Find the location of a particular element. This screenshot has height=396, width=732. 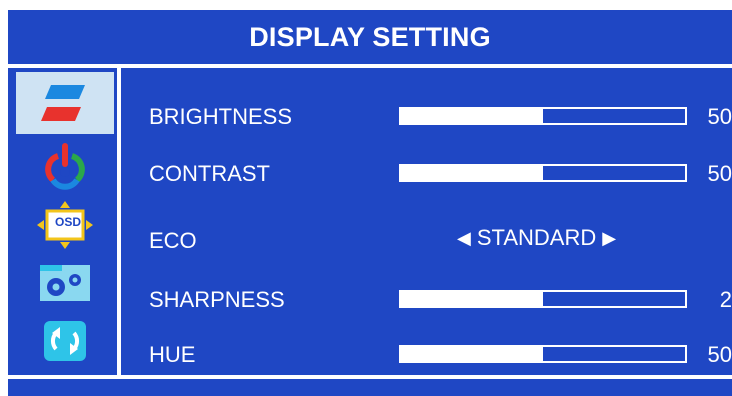

eco-value: STANDARD is located at coordinates (536, 237).